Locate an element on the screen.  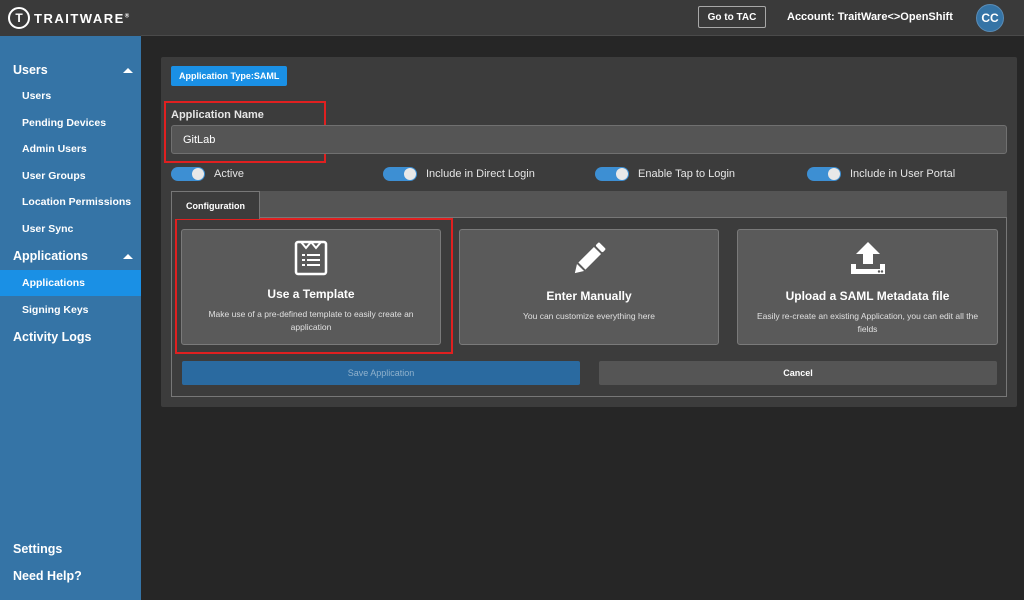
card-description: You can customize everything here is located at coordinates (589, 316).